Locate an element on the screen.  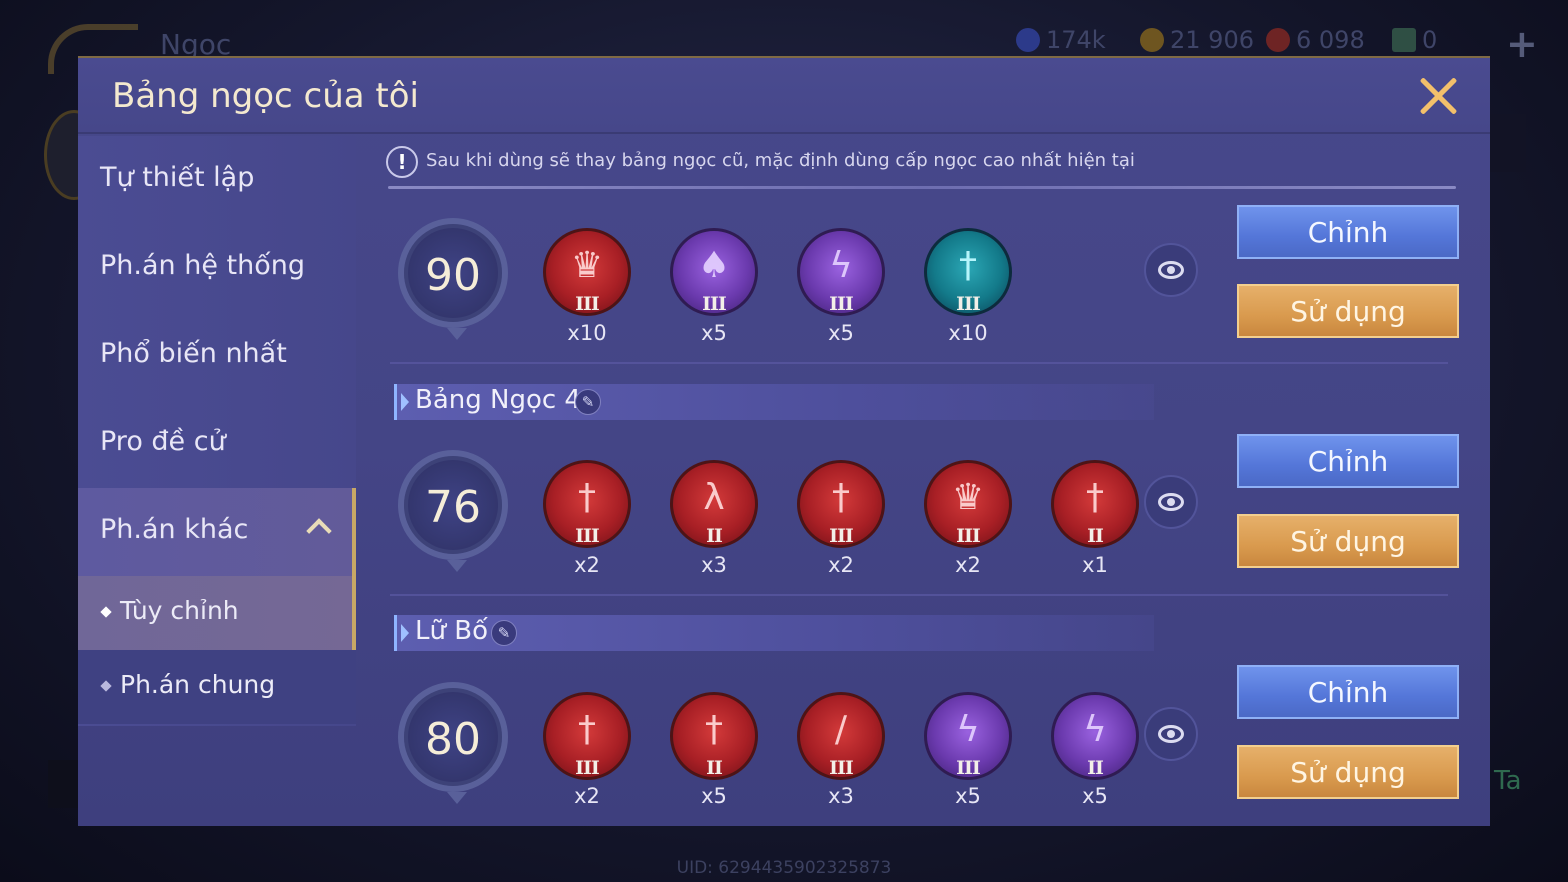
resource-spiral-token: 174k is located at coordinates (1061, 40).